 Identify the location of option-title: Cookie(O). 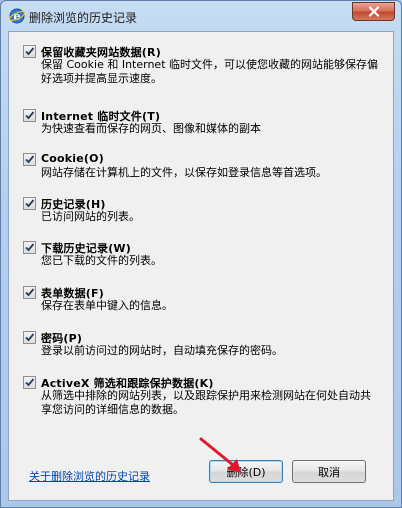
(72, 158).